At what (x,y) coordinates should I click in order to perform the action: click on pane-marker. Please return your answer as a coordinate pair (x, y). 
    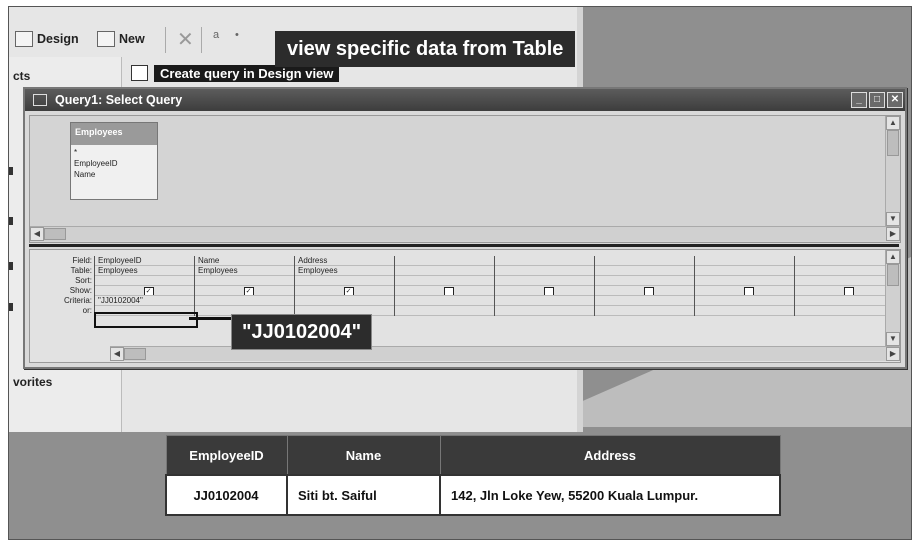
    Looking at the image, I should click on (11, 221).